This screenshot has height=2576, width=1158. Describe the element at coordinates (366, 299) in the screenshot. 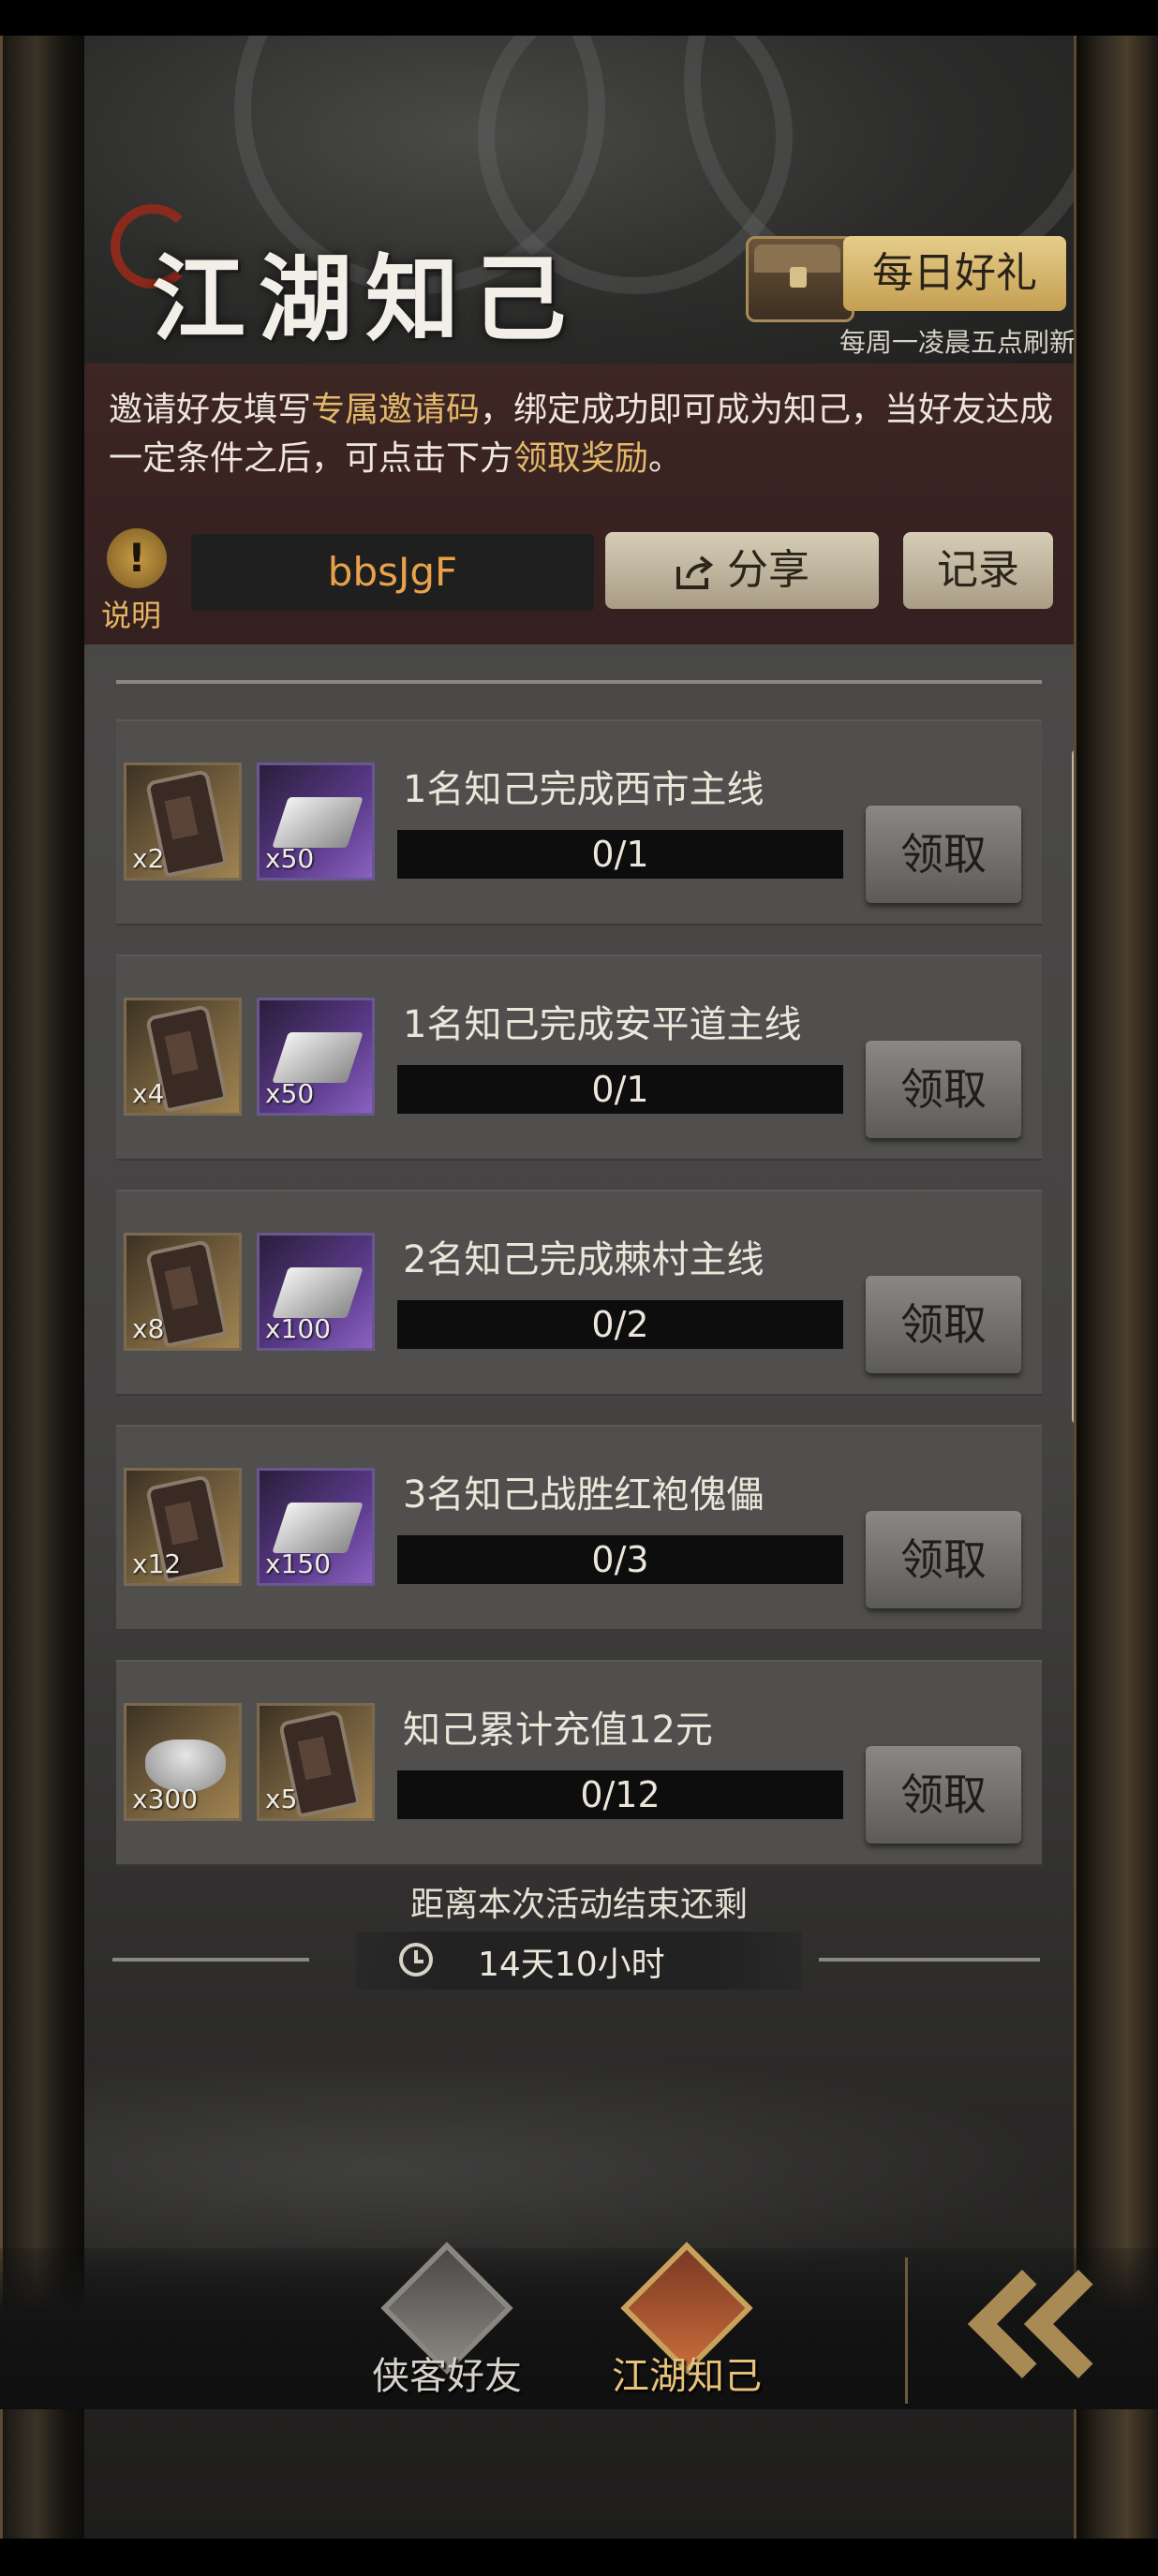

I see `page-title: 江湖知己` at that location.